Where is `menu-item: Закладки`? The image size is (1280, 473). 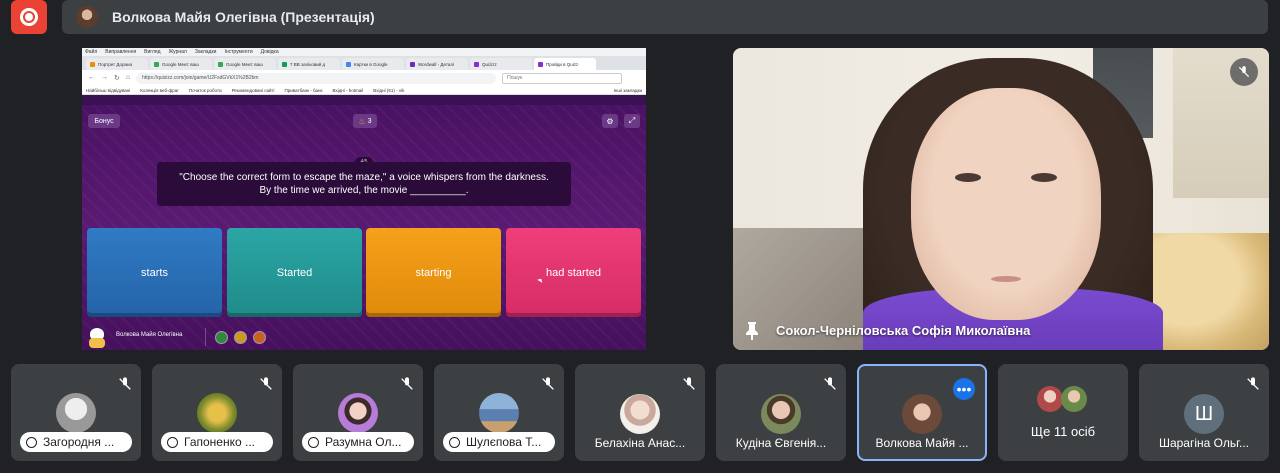
menu-item: Закладки is located at coordinates (206, 52).